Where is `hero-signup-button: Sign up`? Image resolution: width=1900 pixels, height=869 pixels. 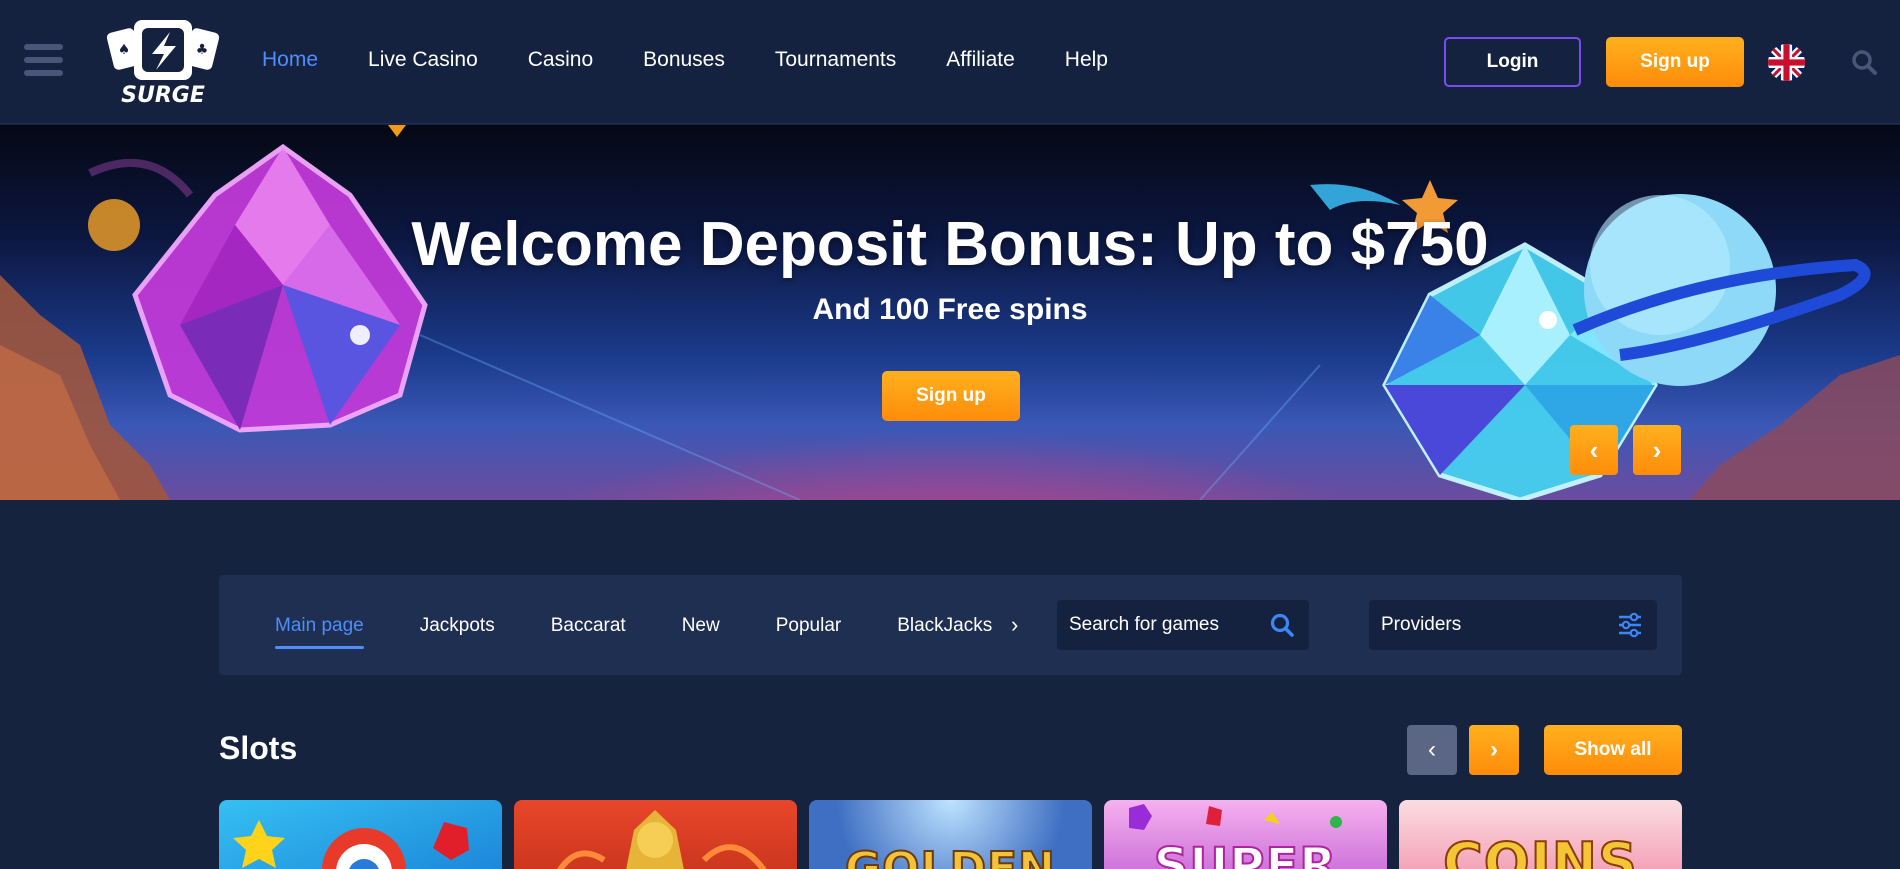
hero-signup-button: Sign up is located at coordinates (951, 396).